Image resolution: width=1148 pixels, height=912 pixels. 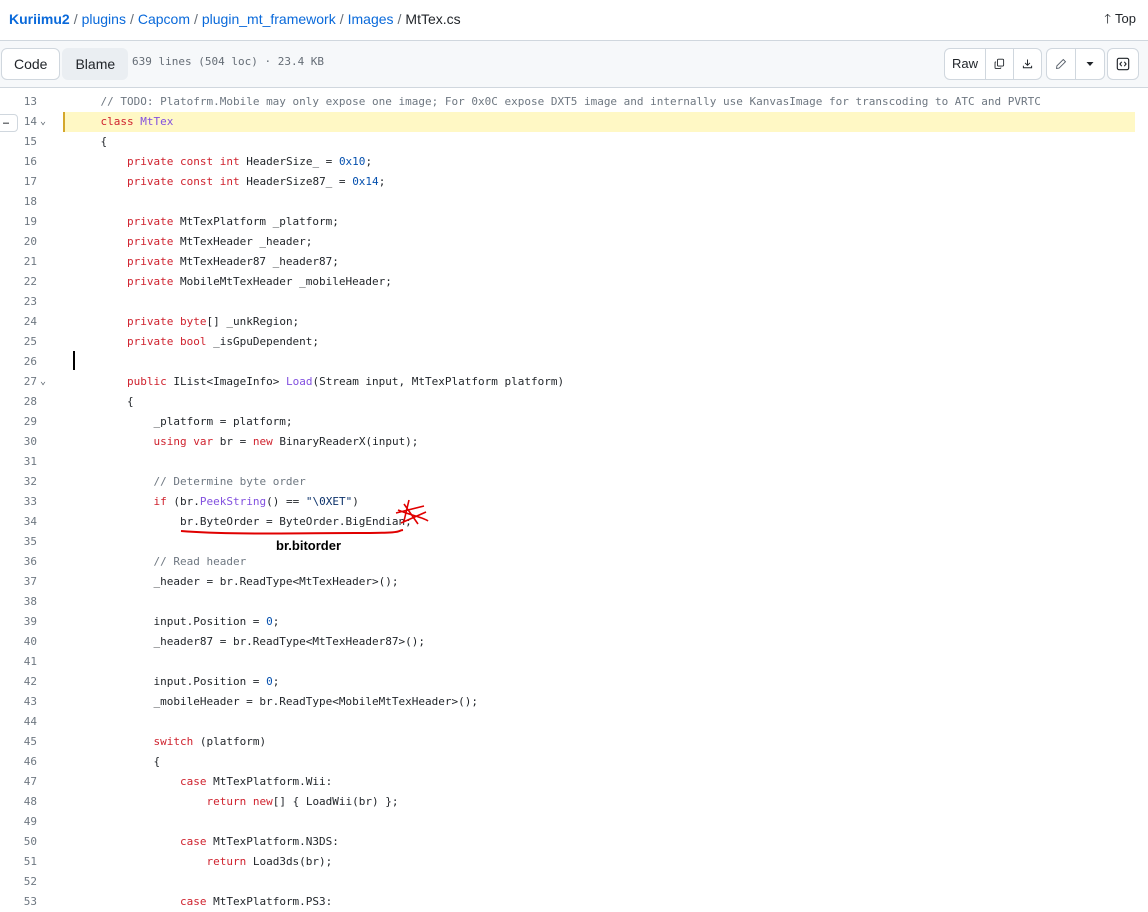 I want to click on annotation-text: br.bitorder, so click(x=309, y=545).